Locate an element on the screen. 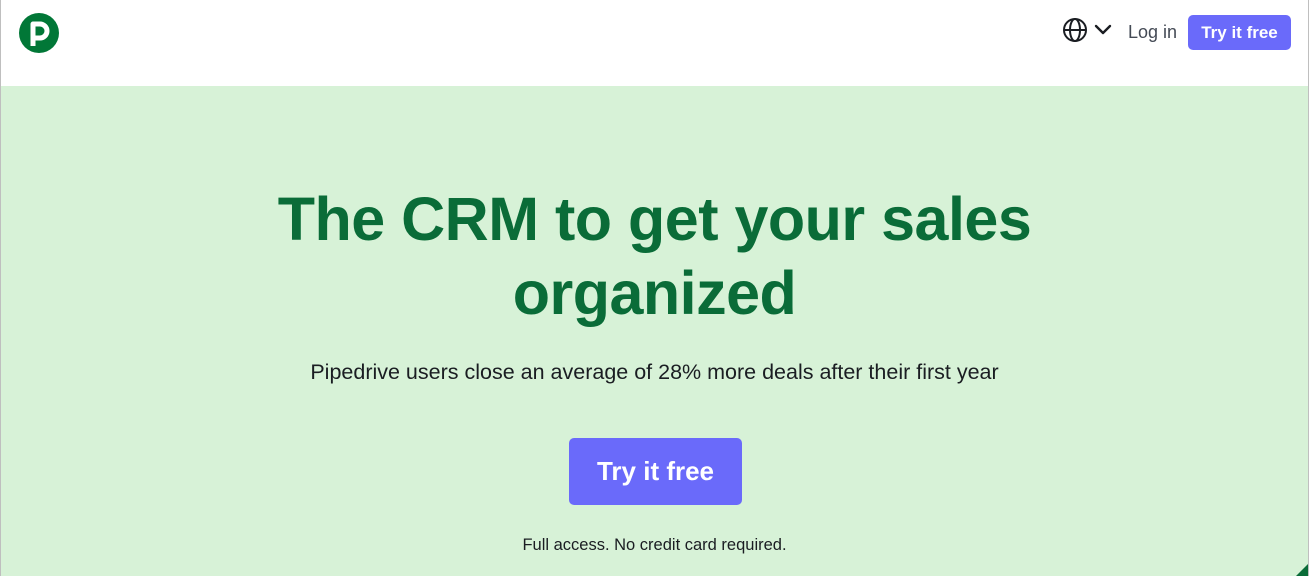  hero-title-line-2: organized is located at coordinates (654, 293).